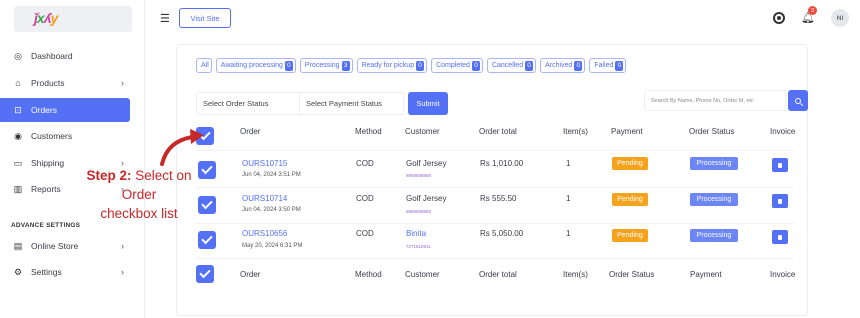 Image resolution: width=860 pixels, height=318 pixels. I want to click on sidebar-item-orders: ⊡ Orders, so click(65, 110).